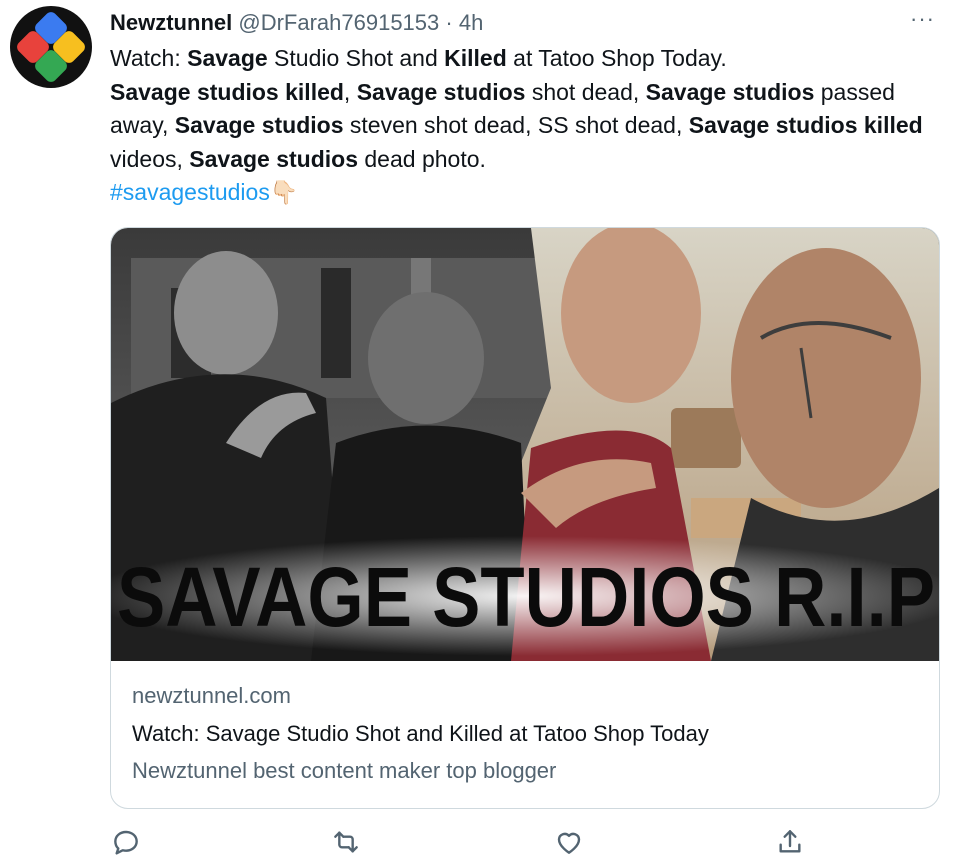  What do you see at coordinates (211, 695) in the screenshot?
I see `card-domain: newztunnel.com` at bounding box center [211, 695].